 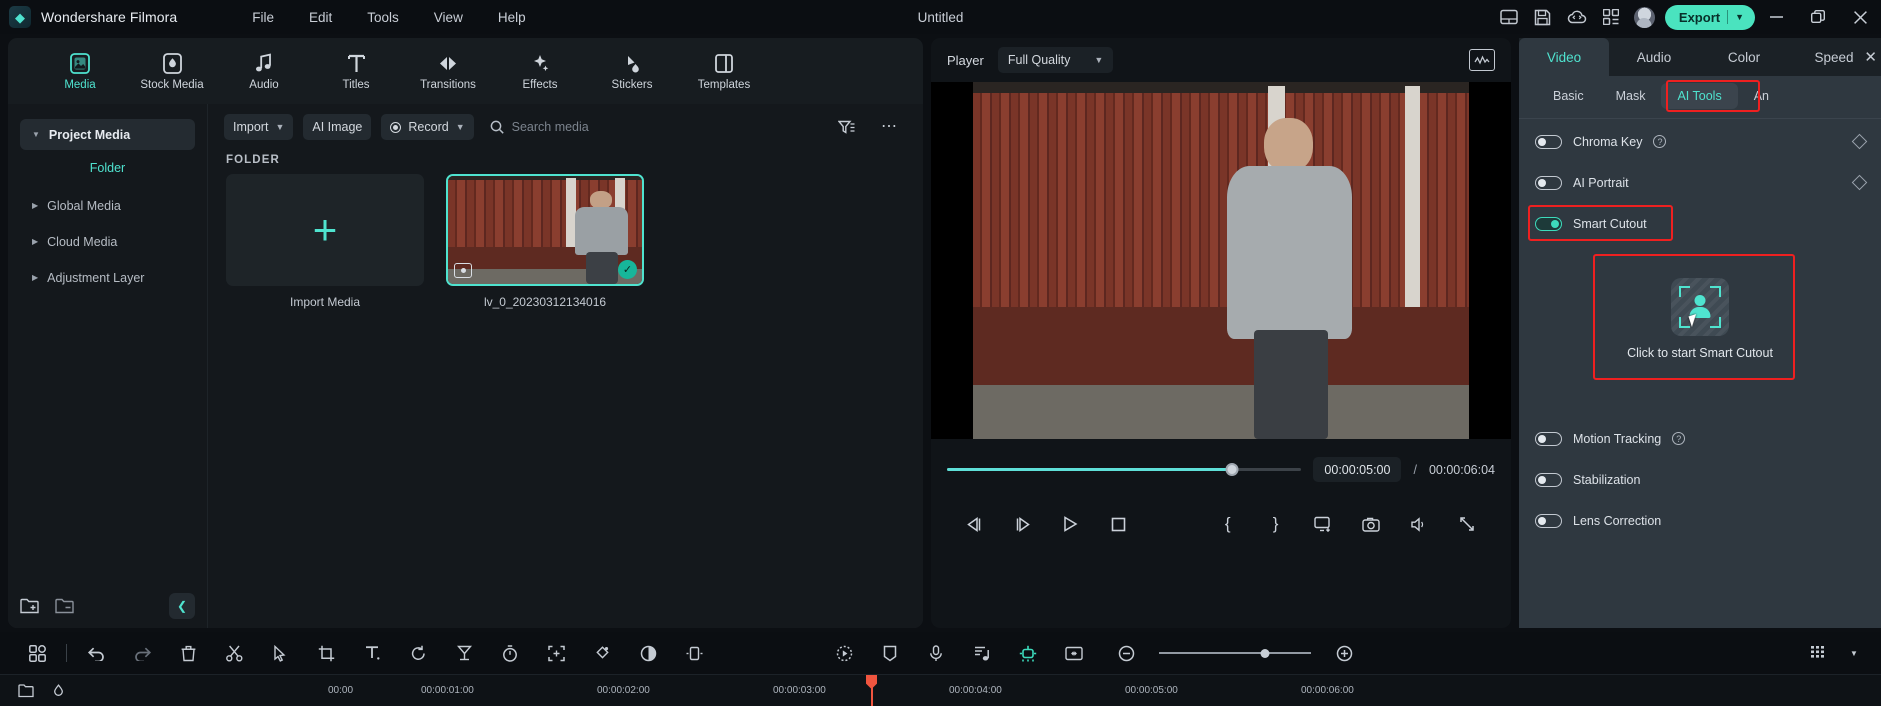 What do you see at coordinates (1548, 182) in the screenshot?
I see `ai-portrait-toggle` at bounding box center [1548, 182].